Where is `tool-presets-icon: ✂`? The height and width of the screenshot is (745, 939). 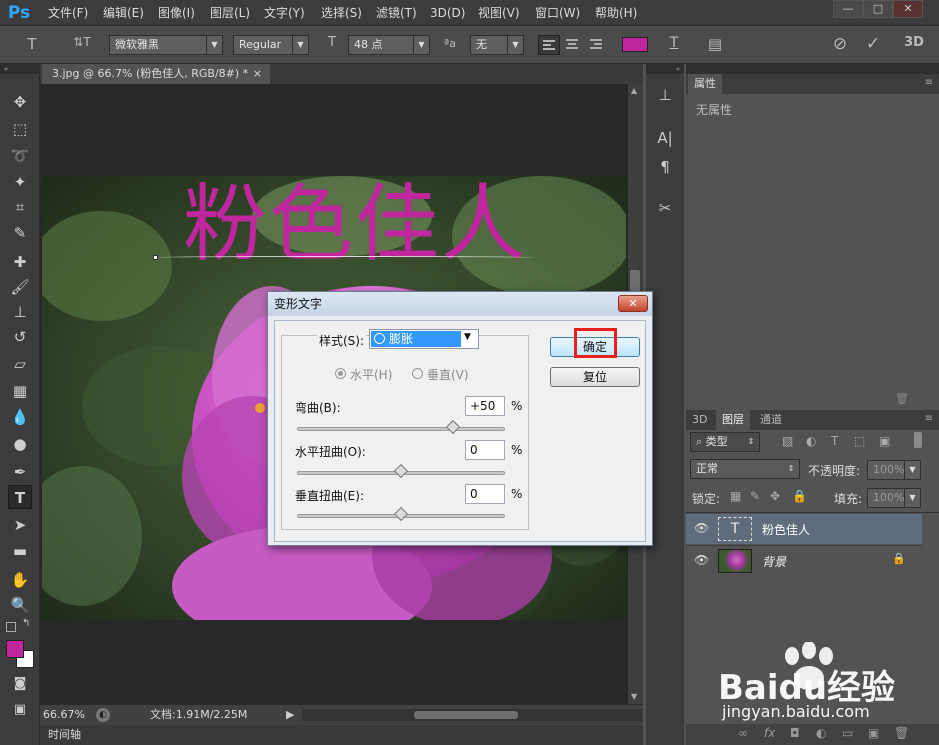 tool-presets-icon: ✂ is located at coordinates (665, 208).